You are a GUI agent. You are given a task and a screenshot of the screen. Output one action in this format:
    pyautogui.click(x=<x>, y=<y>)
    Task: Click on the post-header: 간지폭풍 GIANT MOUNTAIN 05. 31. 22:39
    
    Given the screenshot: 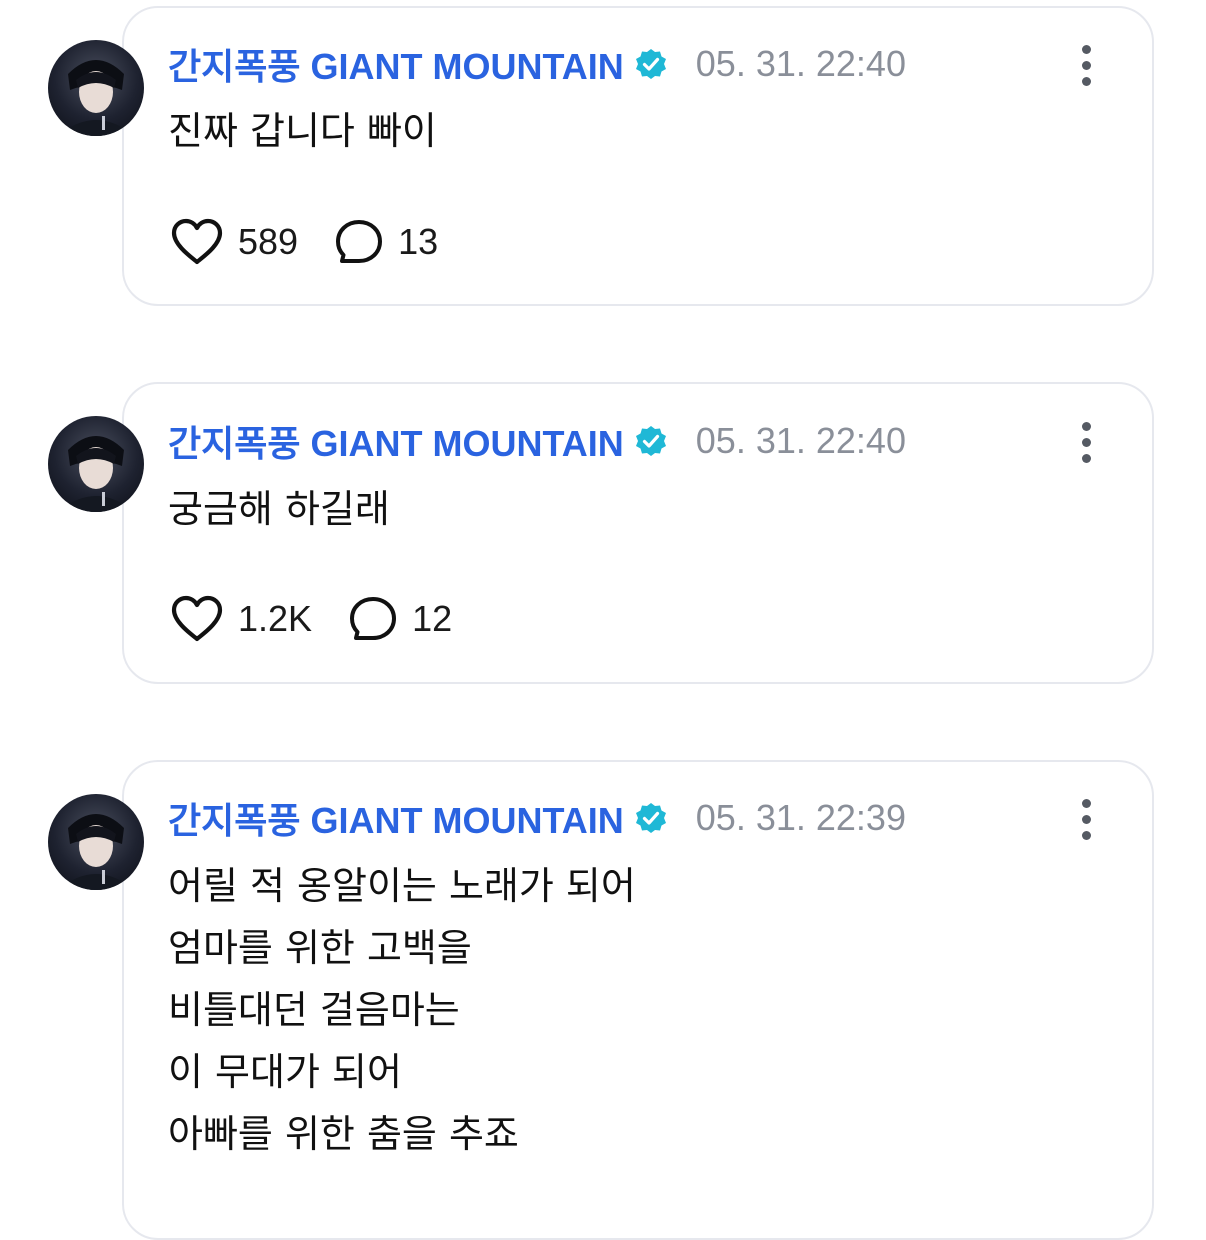 What is the action you would take?
    pyautogui.click(x=537, y=818)
    